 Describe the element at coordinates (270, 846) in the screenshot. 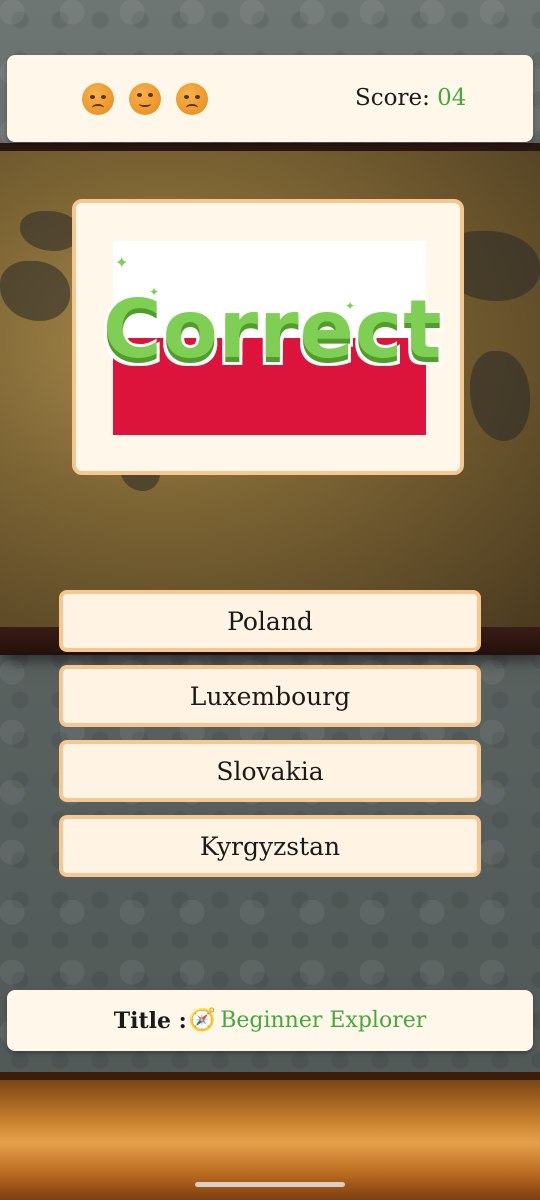

I see `answer-button-kyrgyzstan: Kyrgyzstan` at that location.